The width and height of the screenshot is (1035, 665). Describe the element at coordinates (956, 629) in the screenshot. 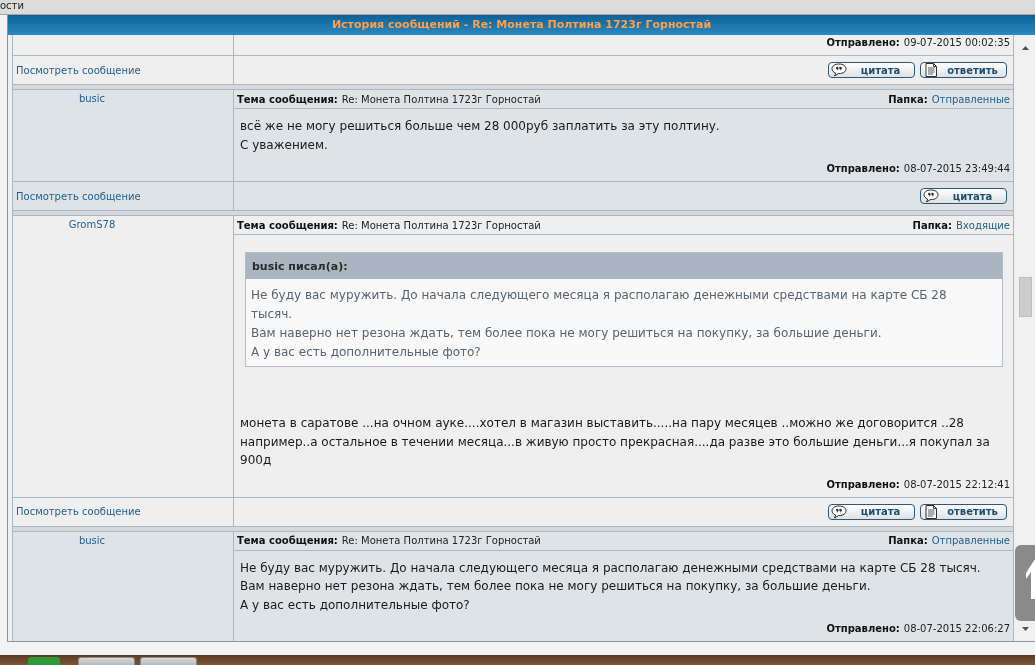

I see `sent-date: 08-07-2015 22:06:27` at that location.